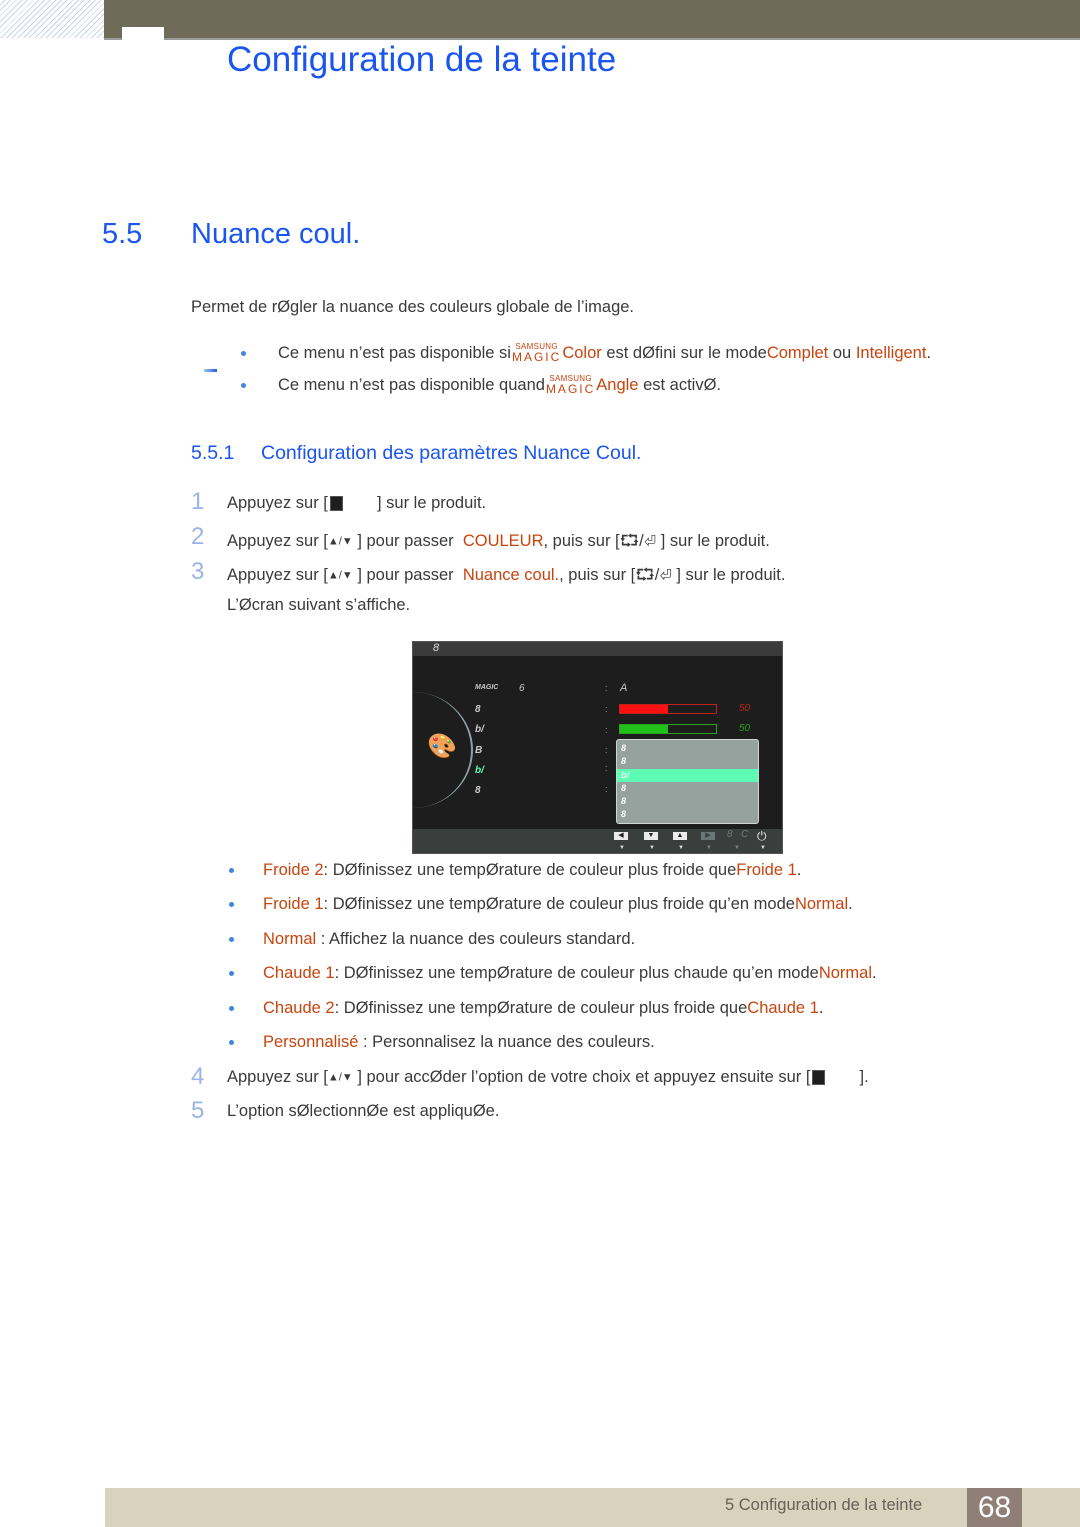  What do you see at coordinates (797, 352) in the screenshot?
I see `note-option: Complet` at bounding box center [797, 352].